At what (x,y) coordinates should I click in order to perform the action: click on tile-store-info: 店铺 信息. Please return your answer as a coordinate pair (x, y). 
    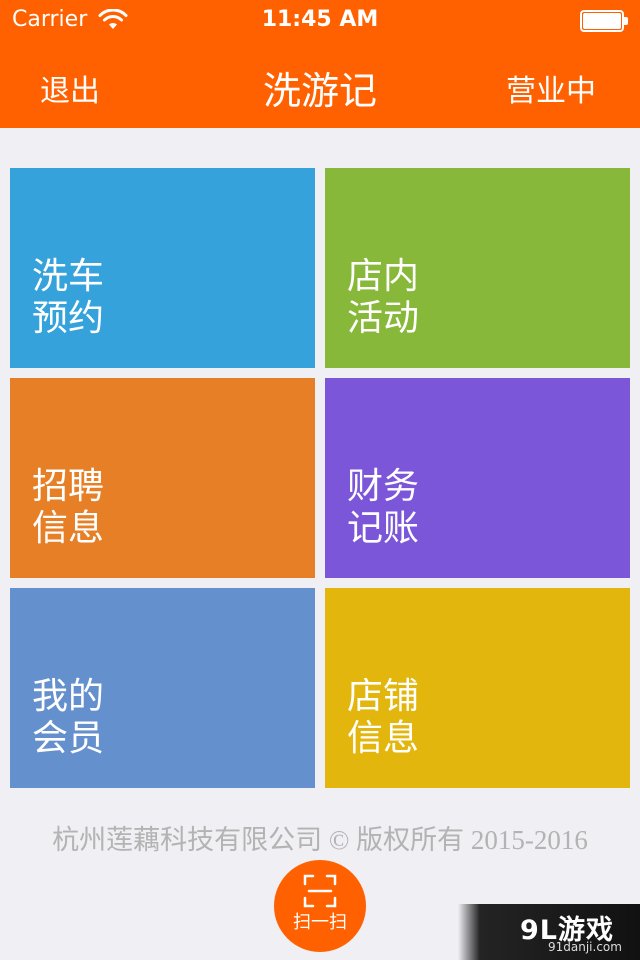
    Looking at the image, I should click on (477, 688).